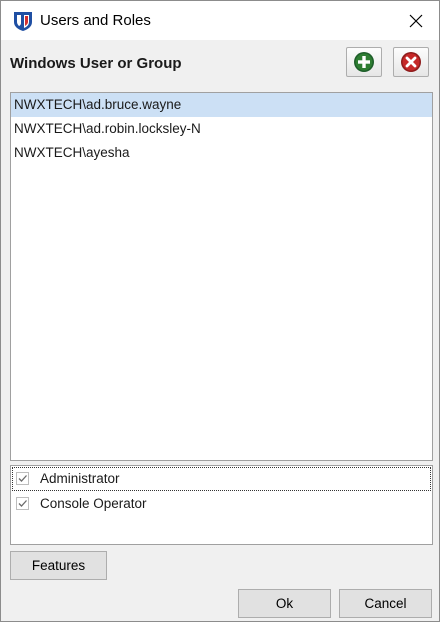 This screenshot has height=622, width=440. I want to click on close-button, so click(416, 20).